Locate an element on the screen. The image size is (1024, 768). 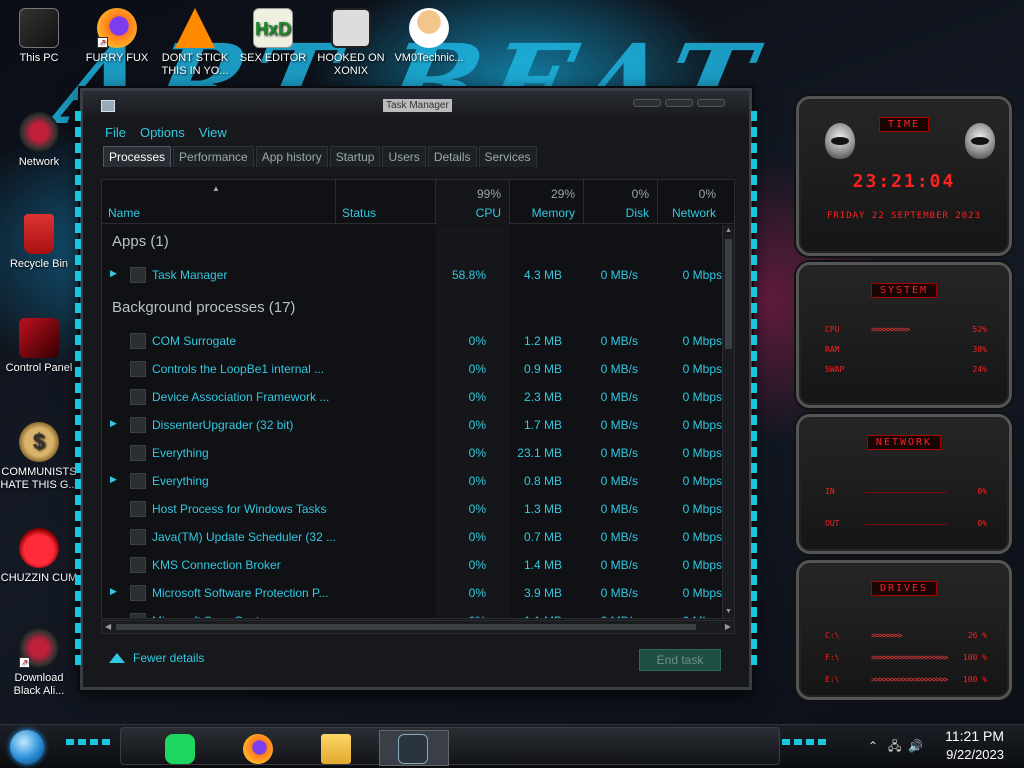
stat-label: SWAP is located at coordinates (835, 369).